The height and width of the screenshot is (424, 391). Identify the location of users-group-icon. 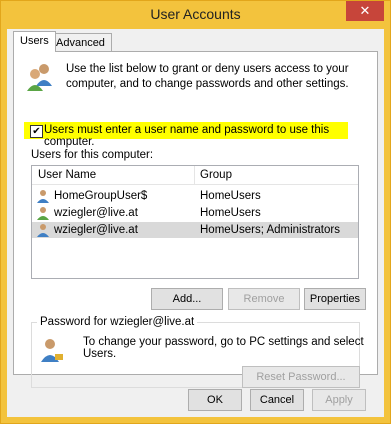
(39, 77).